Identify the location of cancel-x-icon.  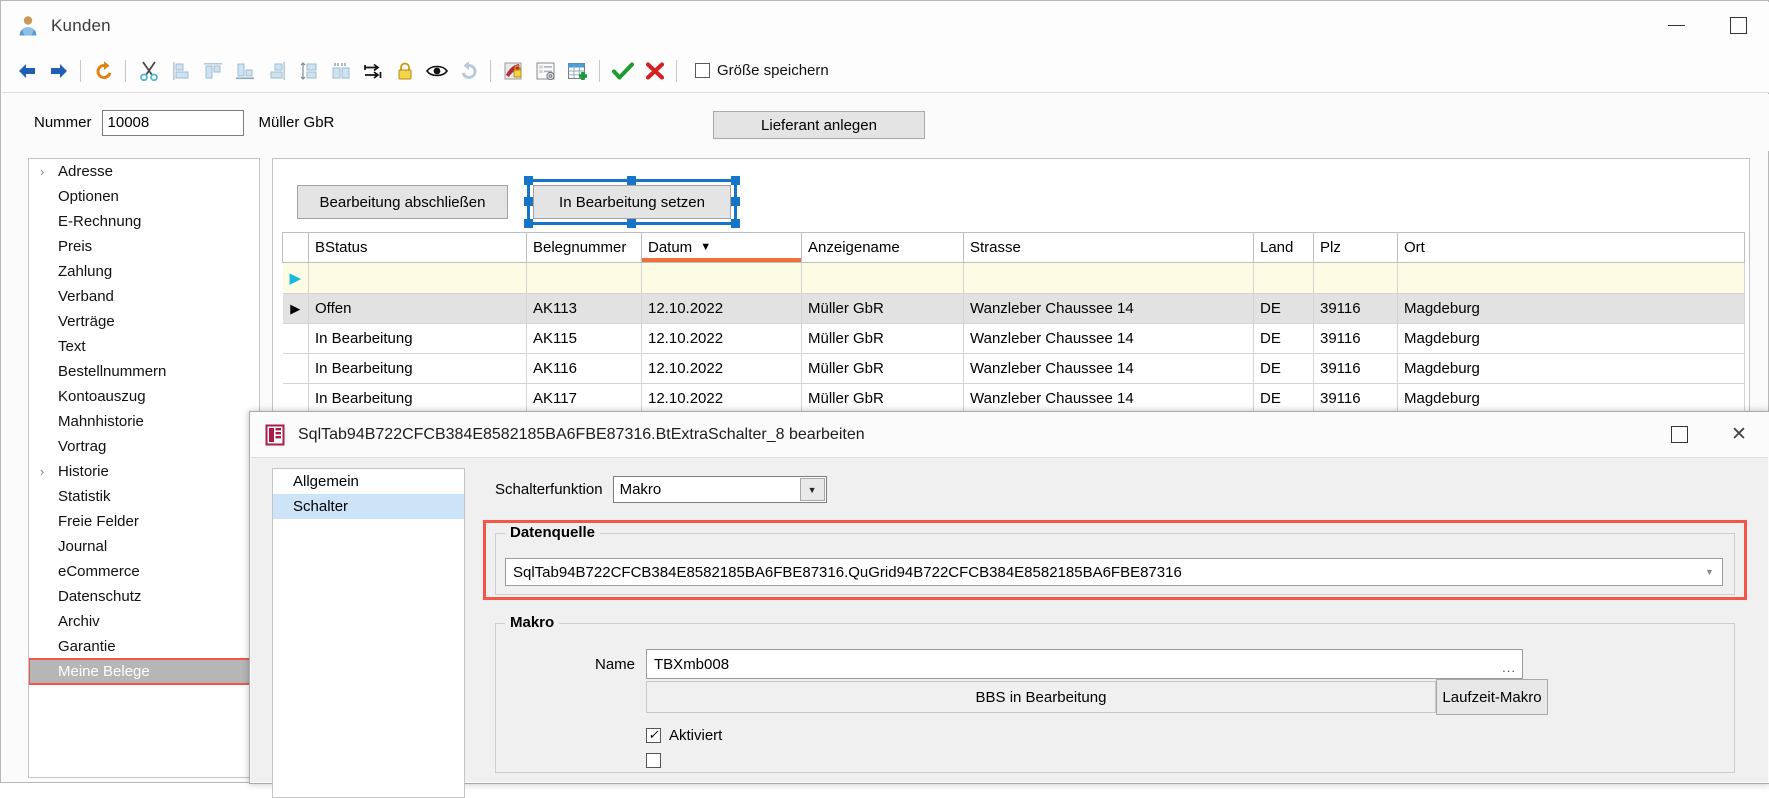
(655, 71).